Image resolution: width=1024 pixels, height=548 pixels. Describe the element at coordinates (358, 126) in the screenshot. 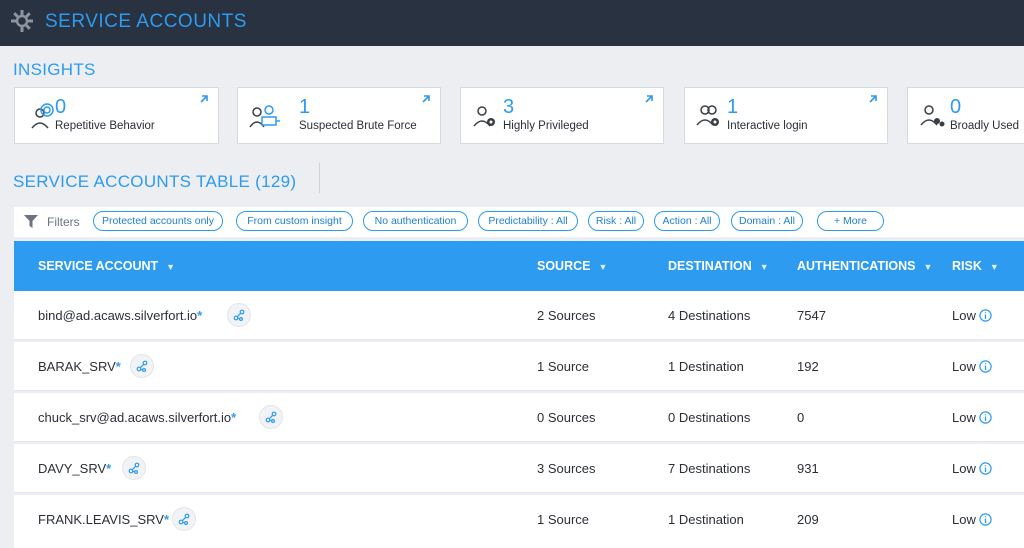

I see `insight-label: Suspected Brute Force` at that location.